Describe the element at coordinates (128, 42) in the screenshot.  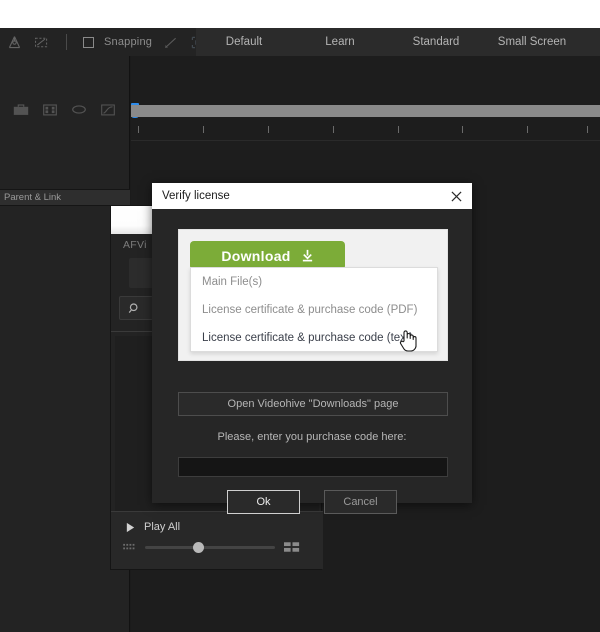
I see `snapping-label: Snapping` at that location.